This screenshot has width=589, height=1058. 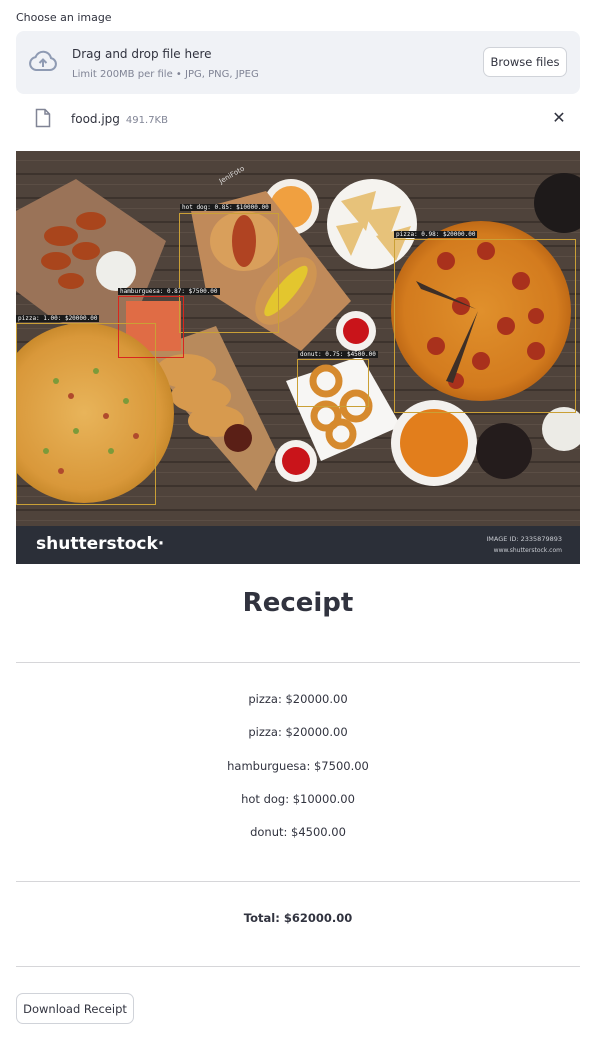 What do you see at coordinates (165, 74) in the screenshot?
I see `dropzone-limits: Limit 200MB per file • JPG, PNG, JPEG` at bounding box center [165, 74].